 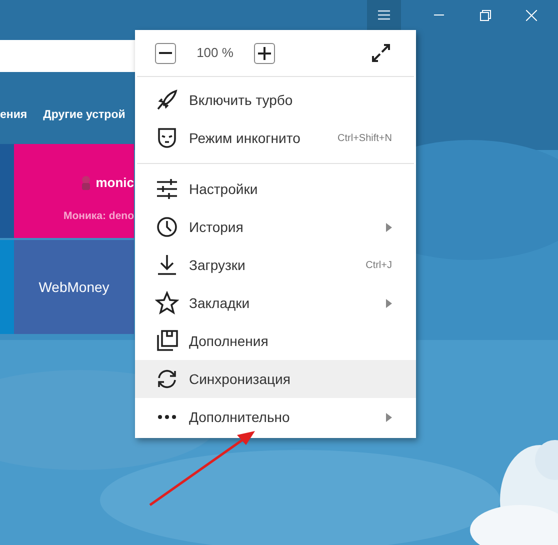 I want to click on site-tile: monic Моника: deno, so click(x=74, y=191).